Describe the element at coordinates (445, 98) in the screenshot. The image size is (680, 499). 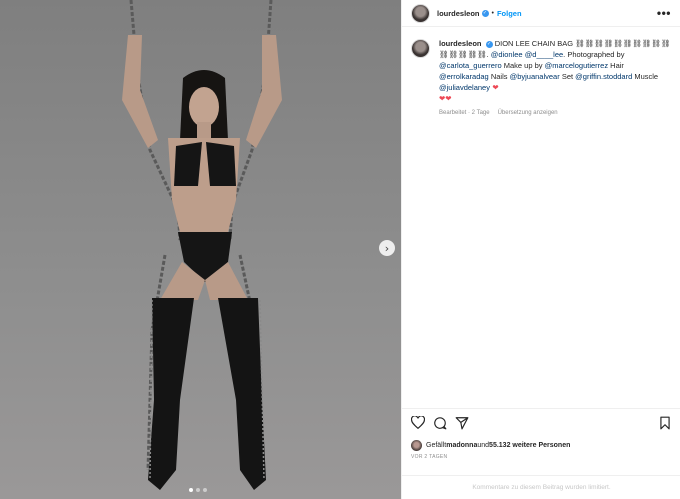
I see `heart-emoji: ❤❤` at that location.